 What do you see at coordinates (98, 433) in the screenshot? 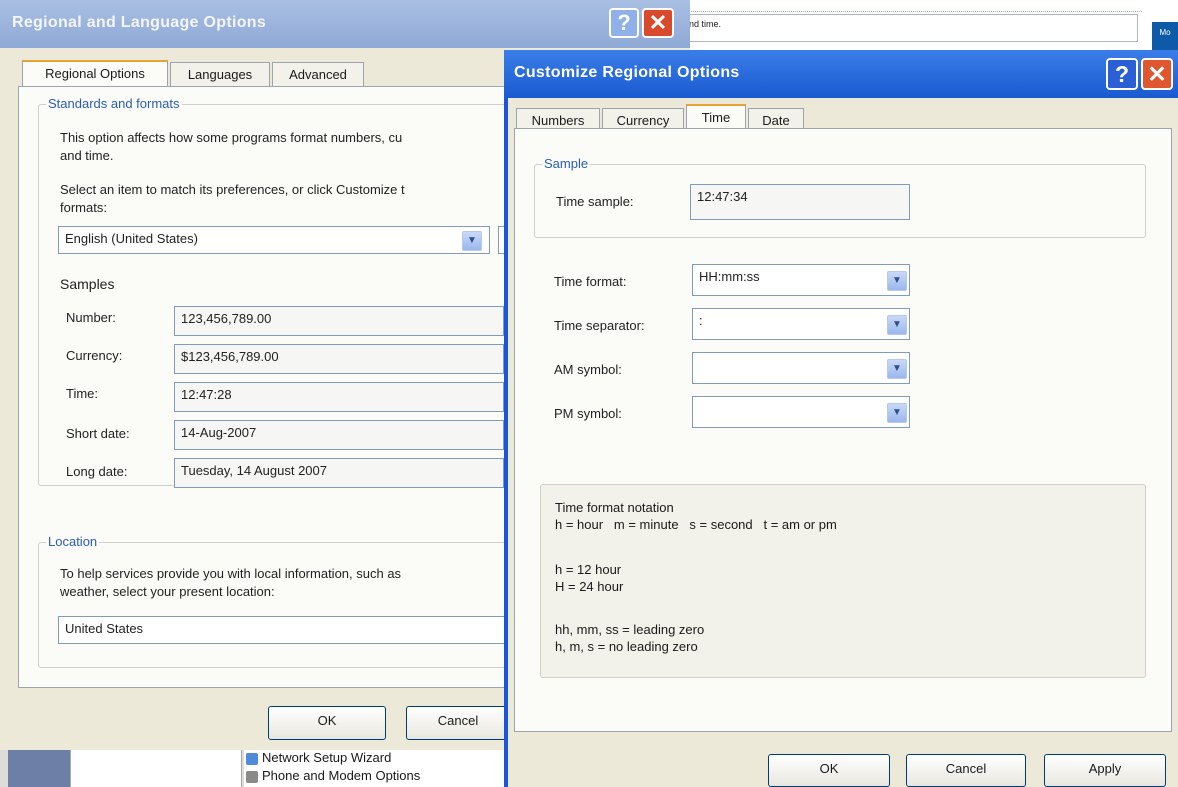
I see `sample-short-date-label: Short date:` at bounding box center [98, 433].